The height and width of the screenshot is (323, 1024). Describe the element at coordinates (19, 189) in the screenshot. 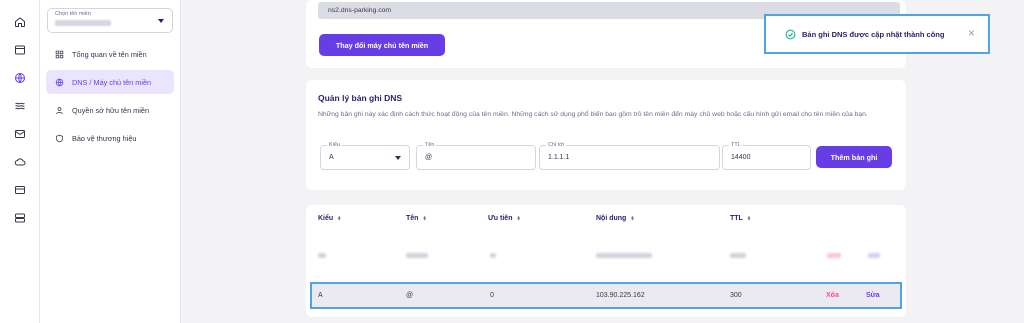

I see `card-icon` at that location.